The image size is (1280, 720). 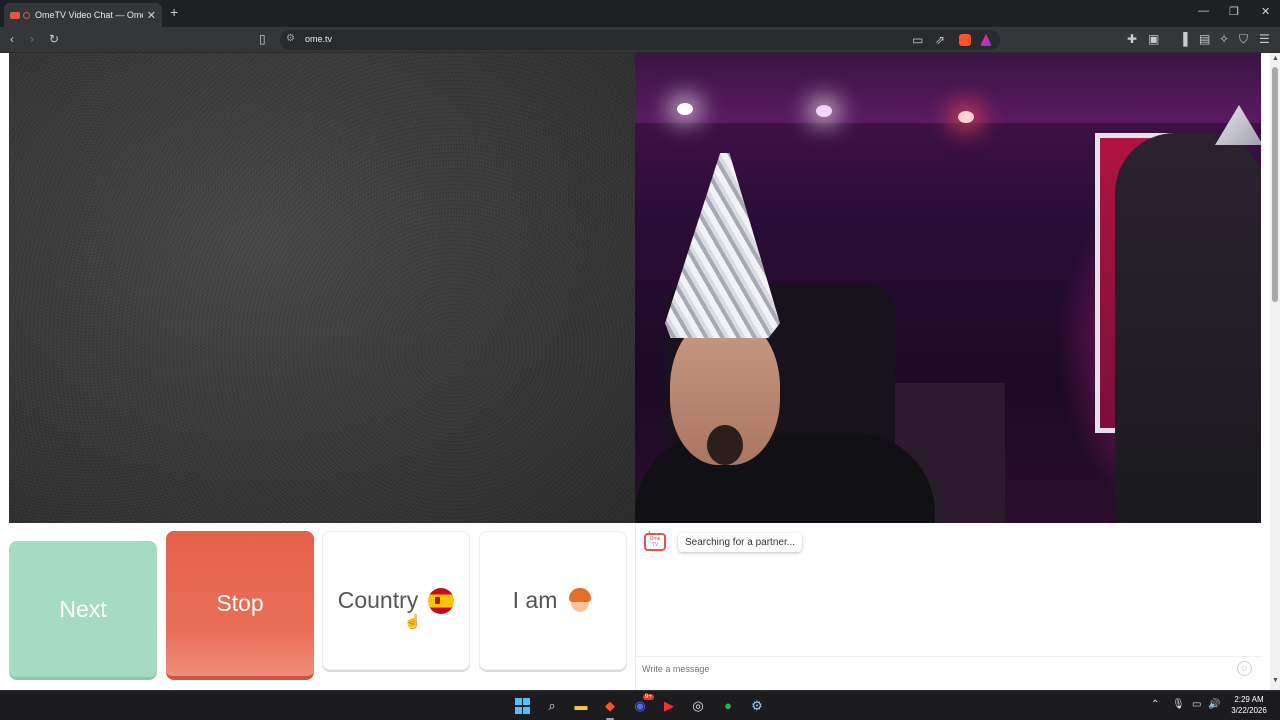 I want to click on brave-browser-icon: ◆, so click(x=610, y=706).